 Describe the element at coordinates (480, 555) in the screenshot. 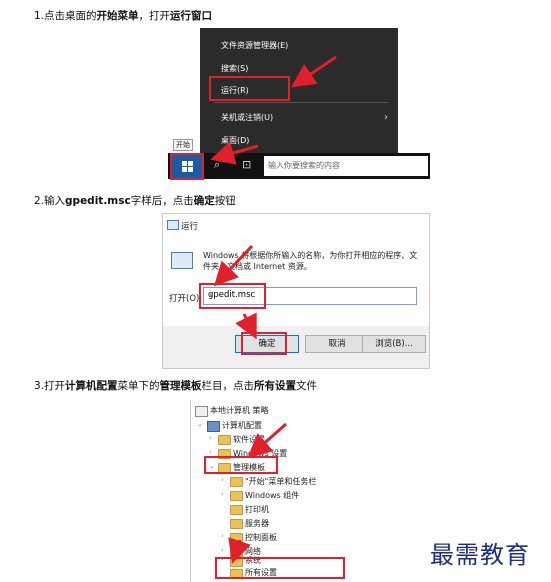

I see `watermark-logo: 最需教育` at that location.